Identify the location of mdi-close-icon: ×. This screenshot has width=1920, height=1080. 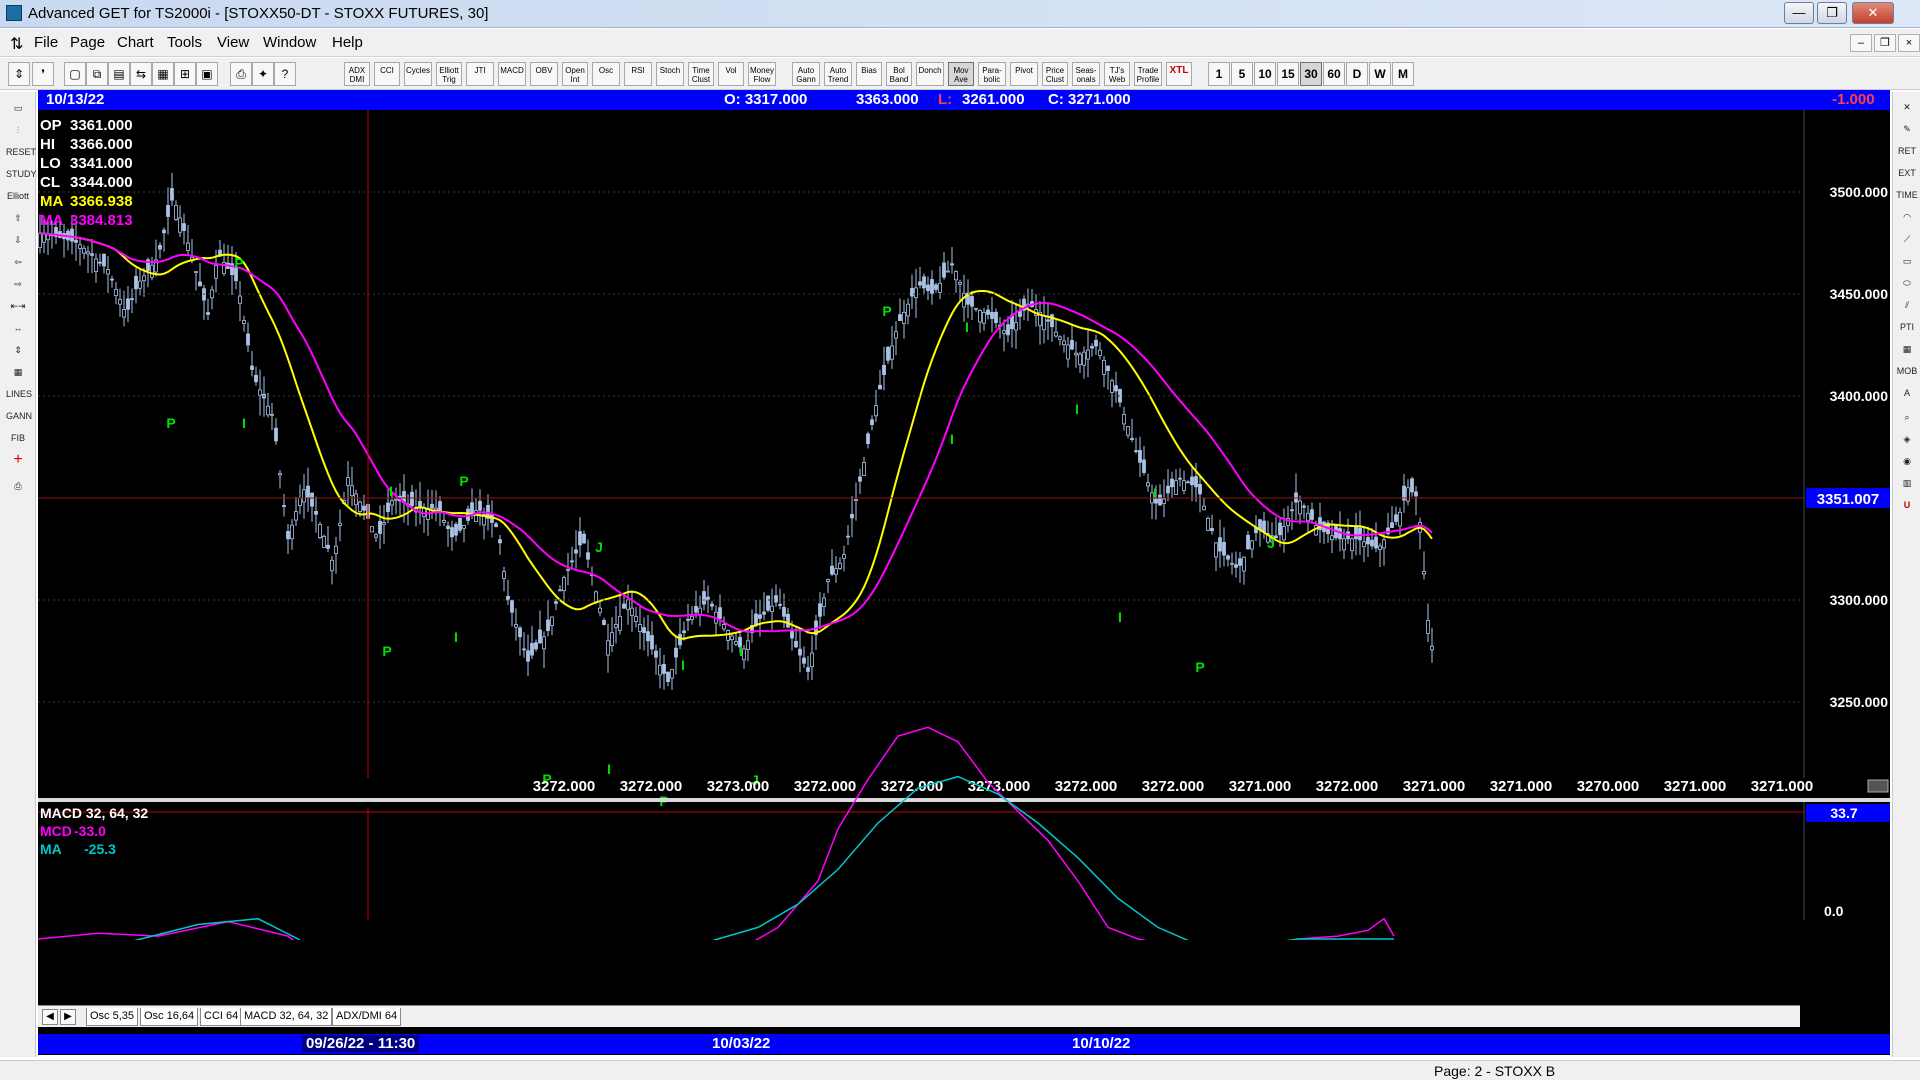
(1909, 43).